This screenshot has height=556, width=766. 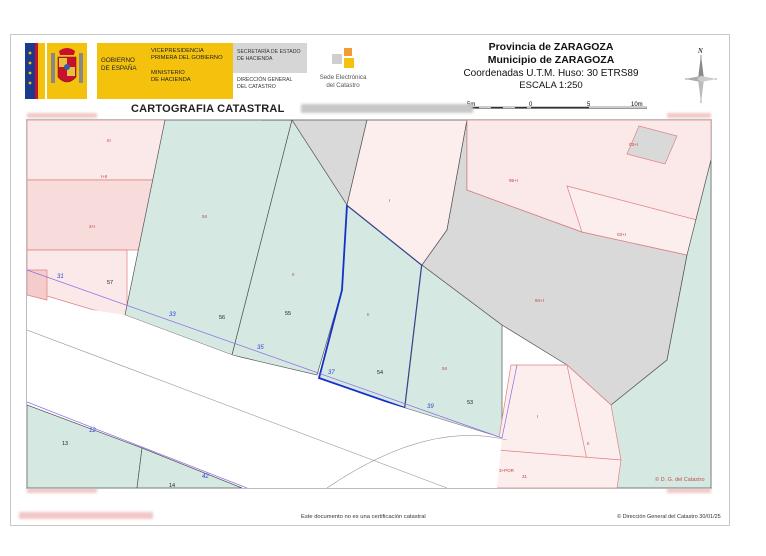 What do you see at coordinates (513, 180) in the screenshot?
I see `label-upper-right: 95+I` at bounding box center [513, 180].